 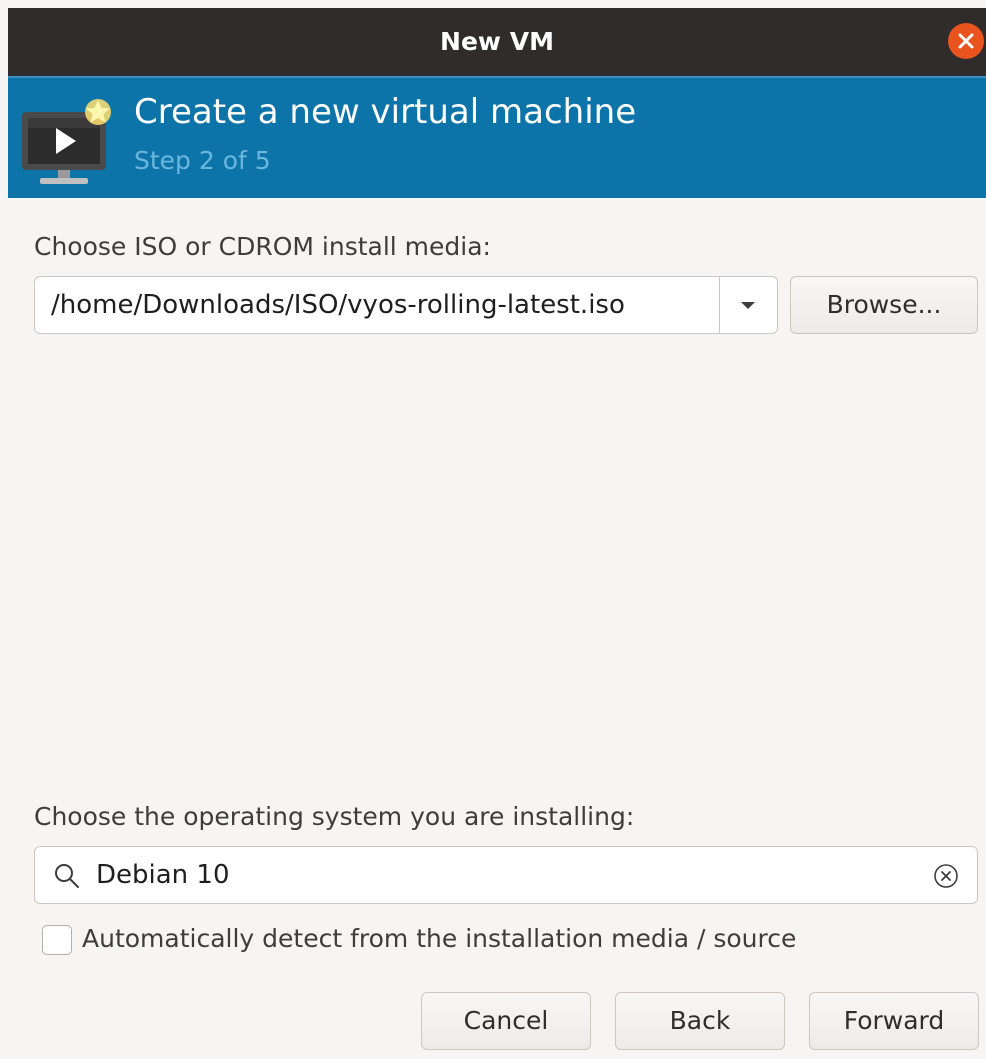 What do you see at coordinates (57, 940) in the screenshot?
I see `auto-detect-checkbox` at bounding box center [57, 940].